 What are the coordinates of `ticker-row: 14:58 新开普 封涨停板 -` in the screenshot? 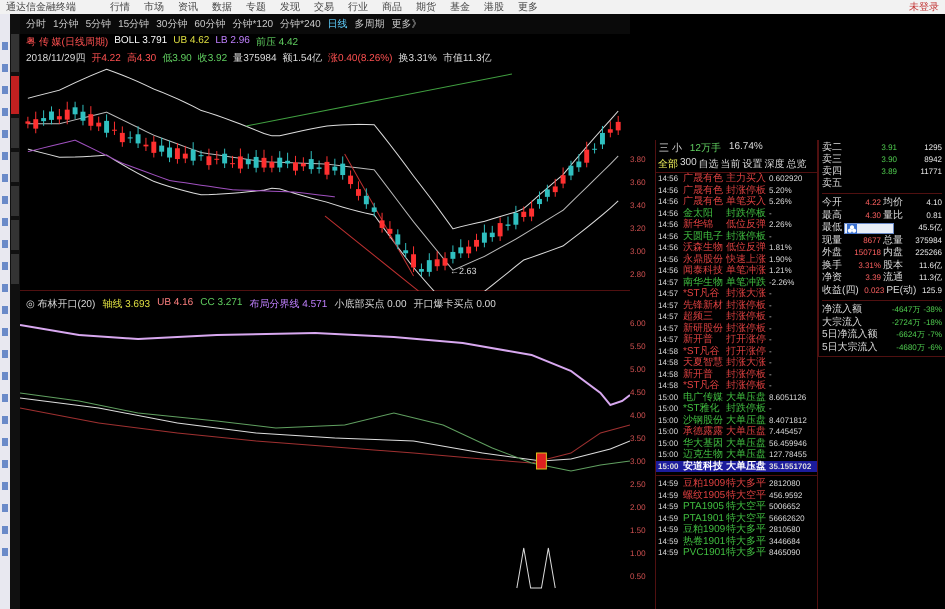 It's located at (736, 374).